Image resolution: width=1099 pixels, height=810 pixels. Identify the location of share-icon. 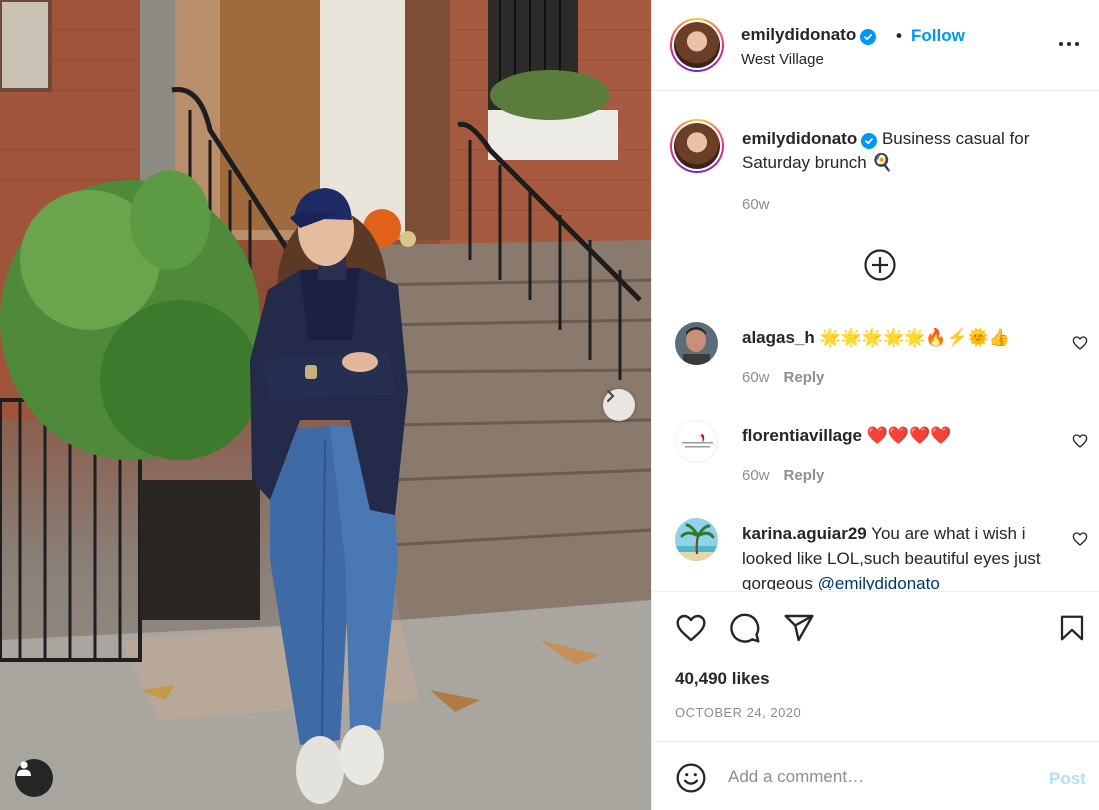
(799, 628).